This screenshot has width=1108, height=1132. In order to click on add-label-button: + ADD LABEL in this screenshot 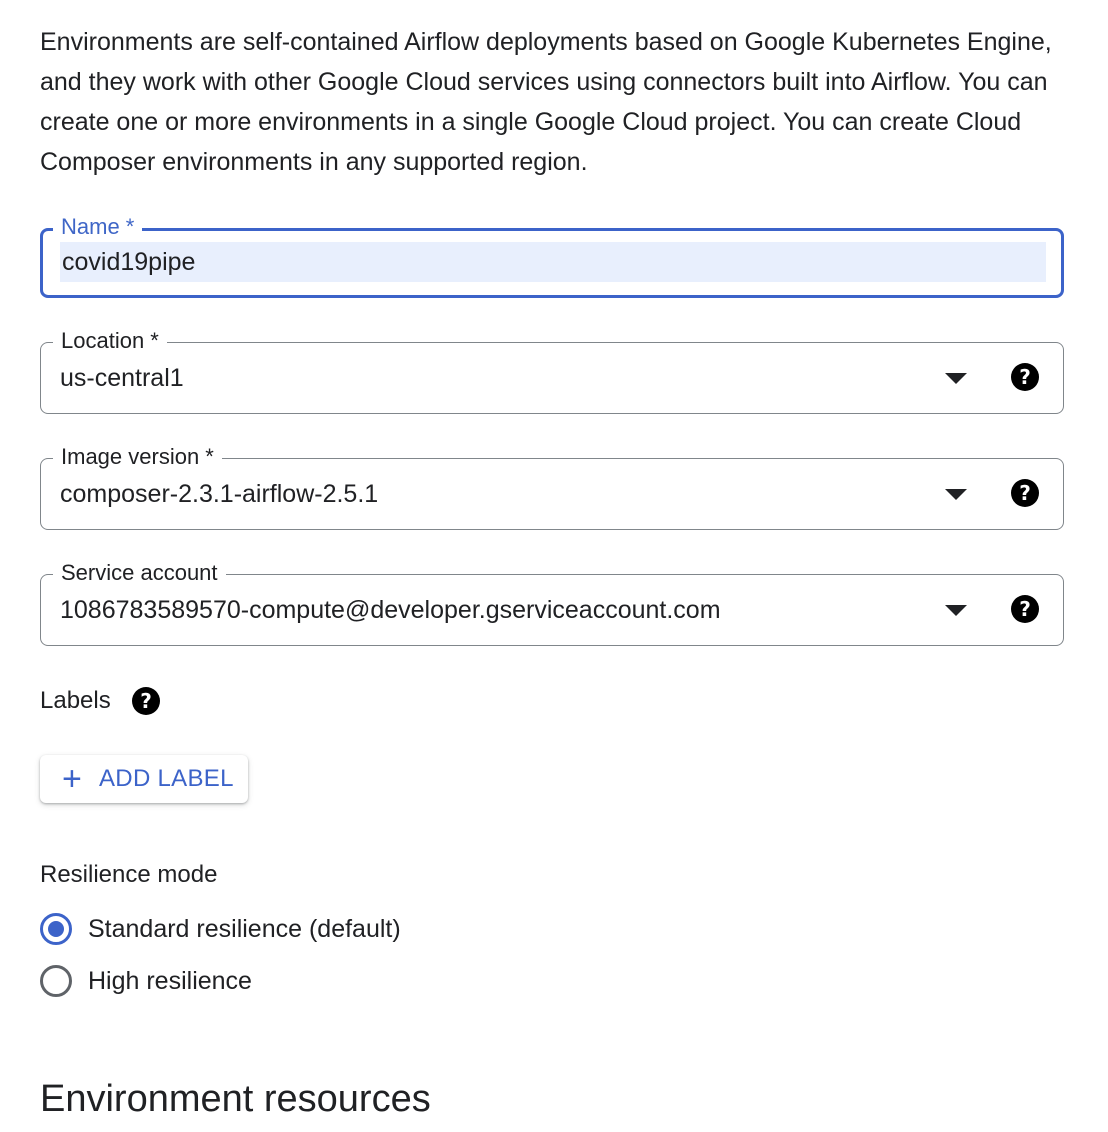, I will do `click(144, 779)`.